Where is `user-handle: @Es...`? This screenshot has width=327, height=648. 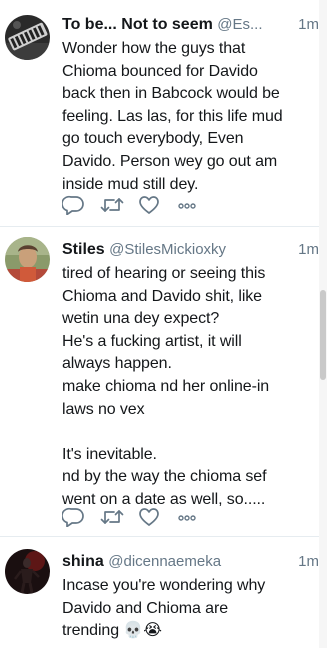
user-handle: @Es... is located at coordinates (239, 24).